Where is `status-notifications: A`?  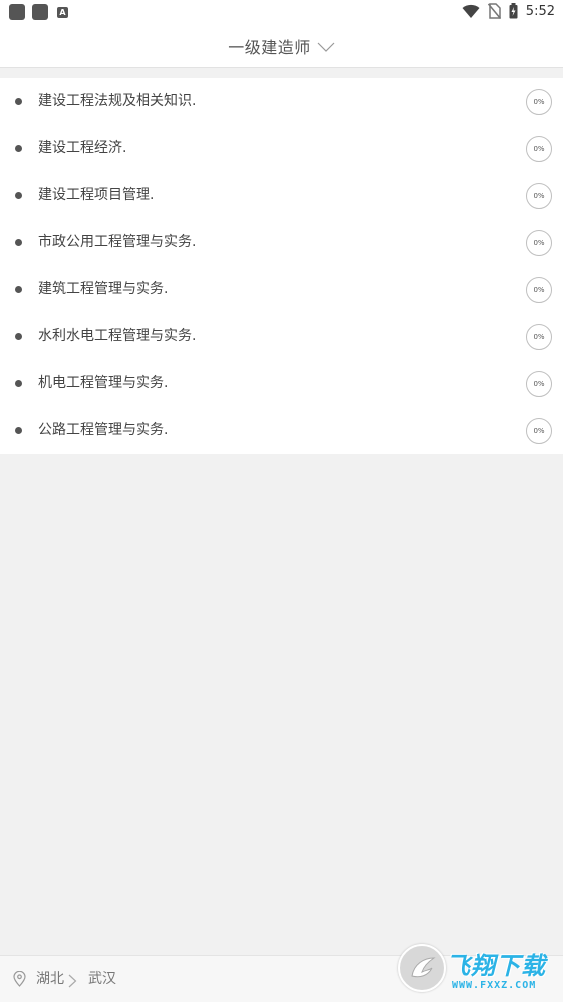 status-notifications: A is located at coordinates (38, 12).